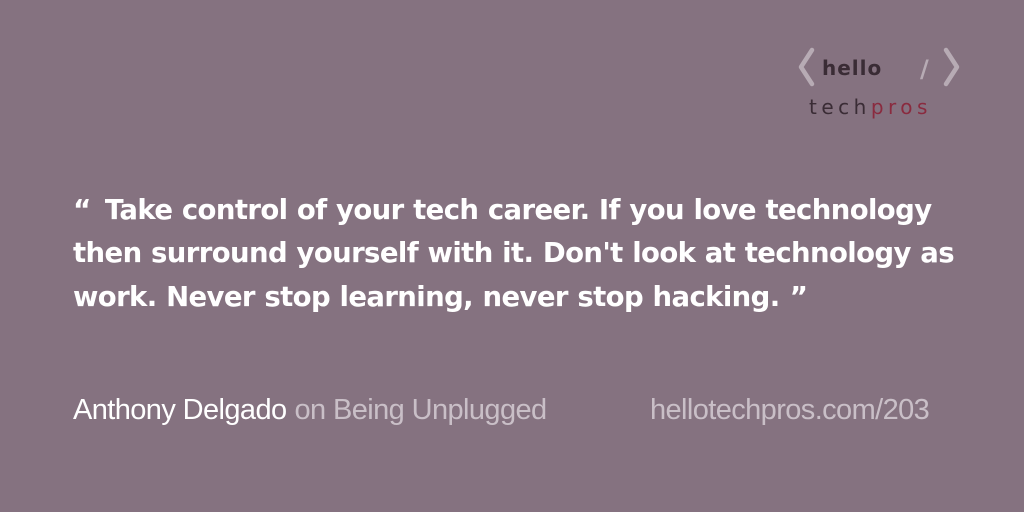 This screenshot has width=1024, height=512. What do you see at coordinates (901, 107) in the screenshot?
I see `logo-word-pros: pros` at bounding box center [901, 107].